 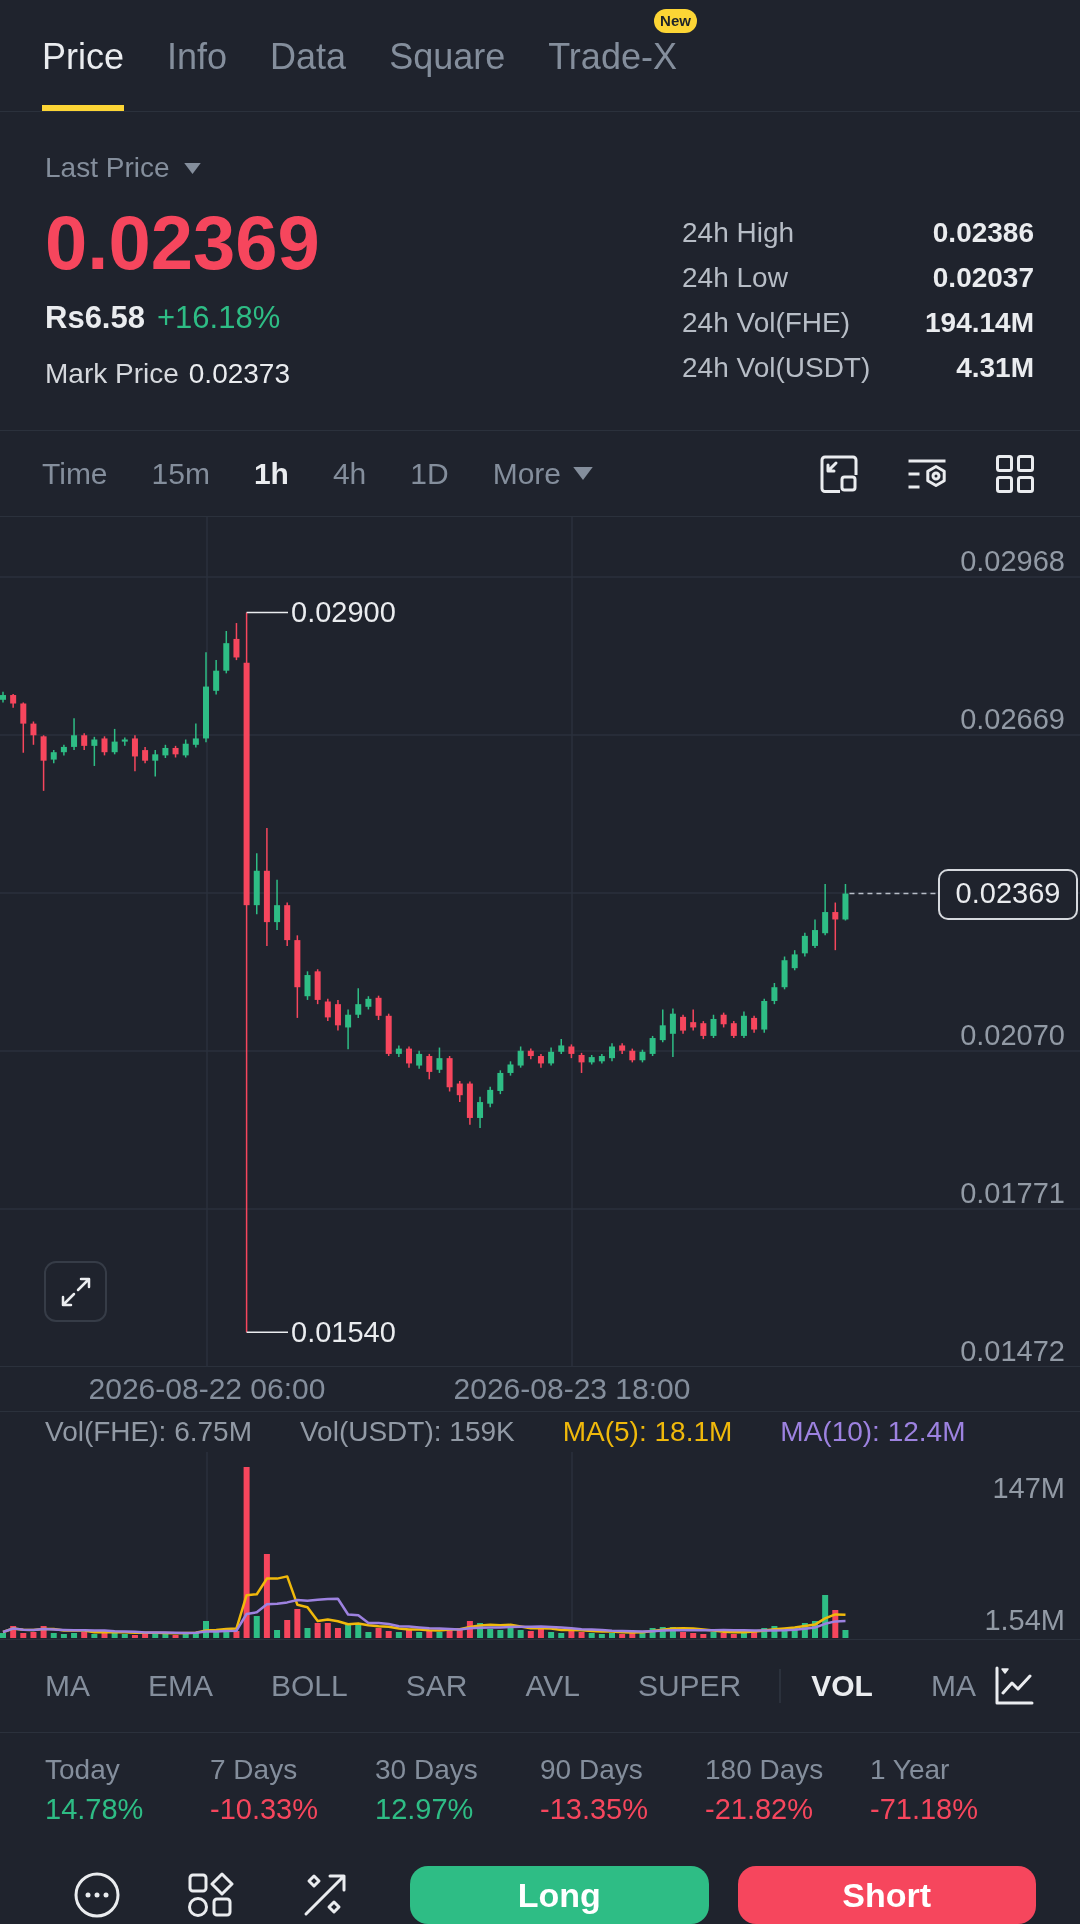 What do you see at coordinates (738, 232) in the screenshot?
I see `stat-label: 24h High` at bounding box center [738, 232].